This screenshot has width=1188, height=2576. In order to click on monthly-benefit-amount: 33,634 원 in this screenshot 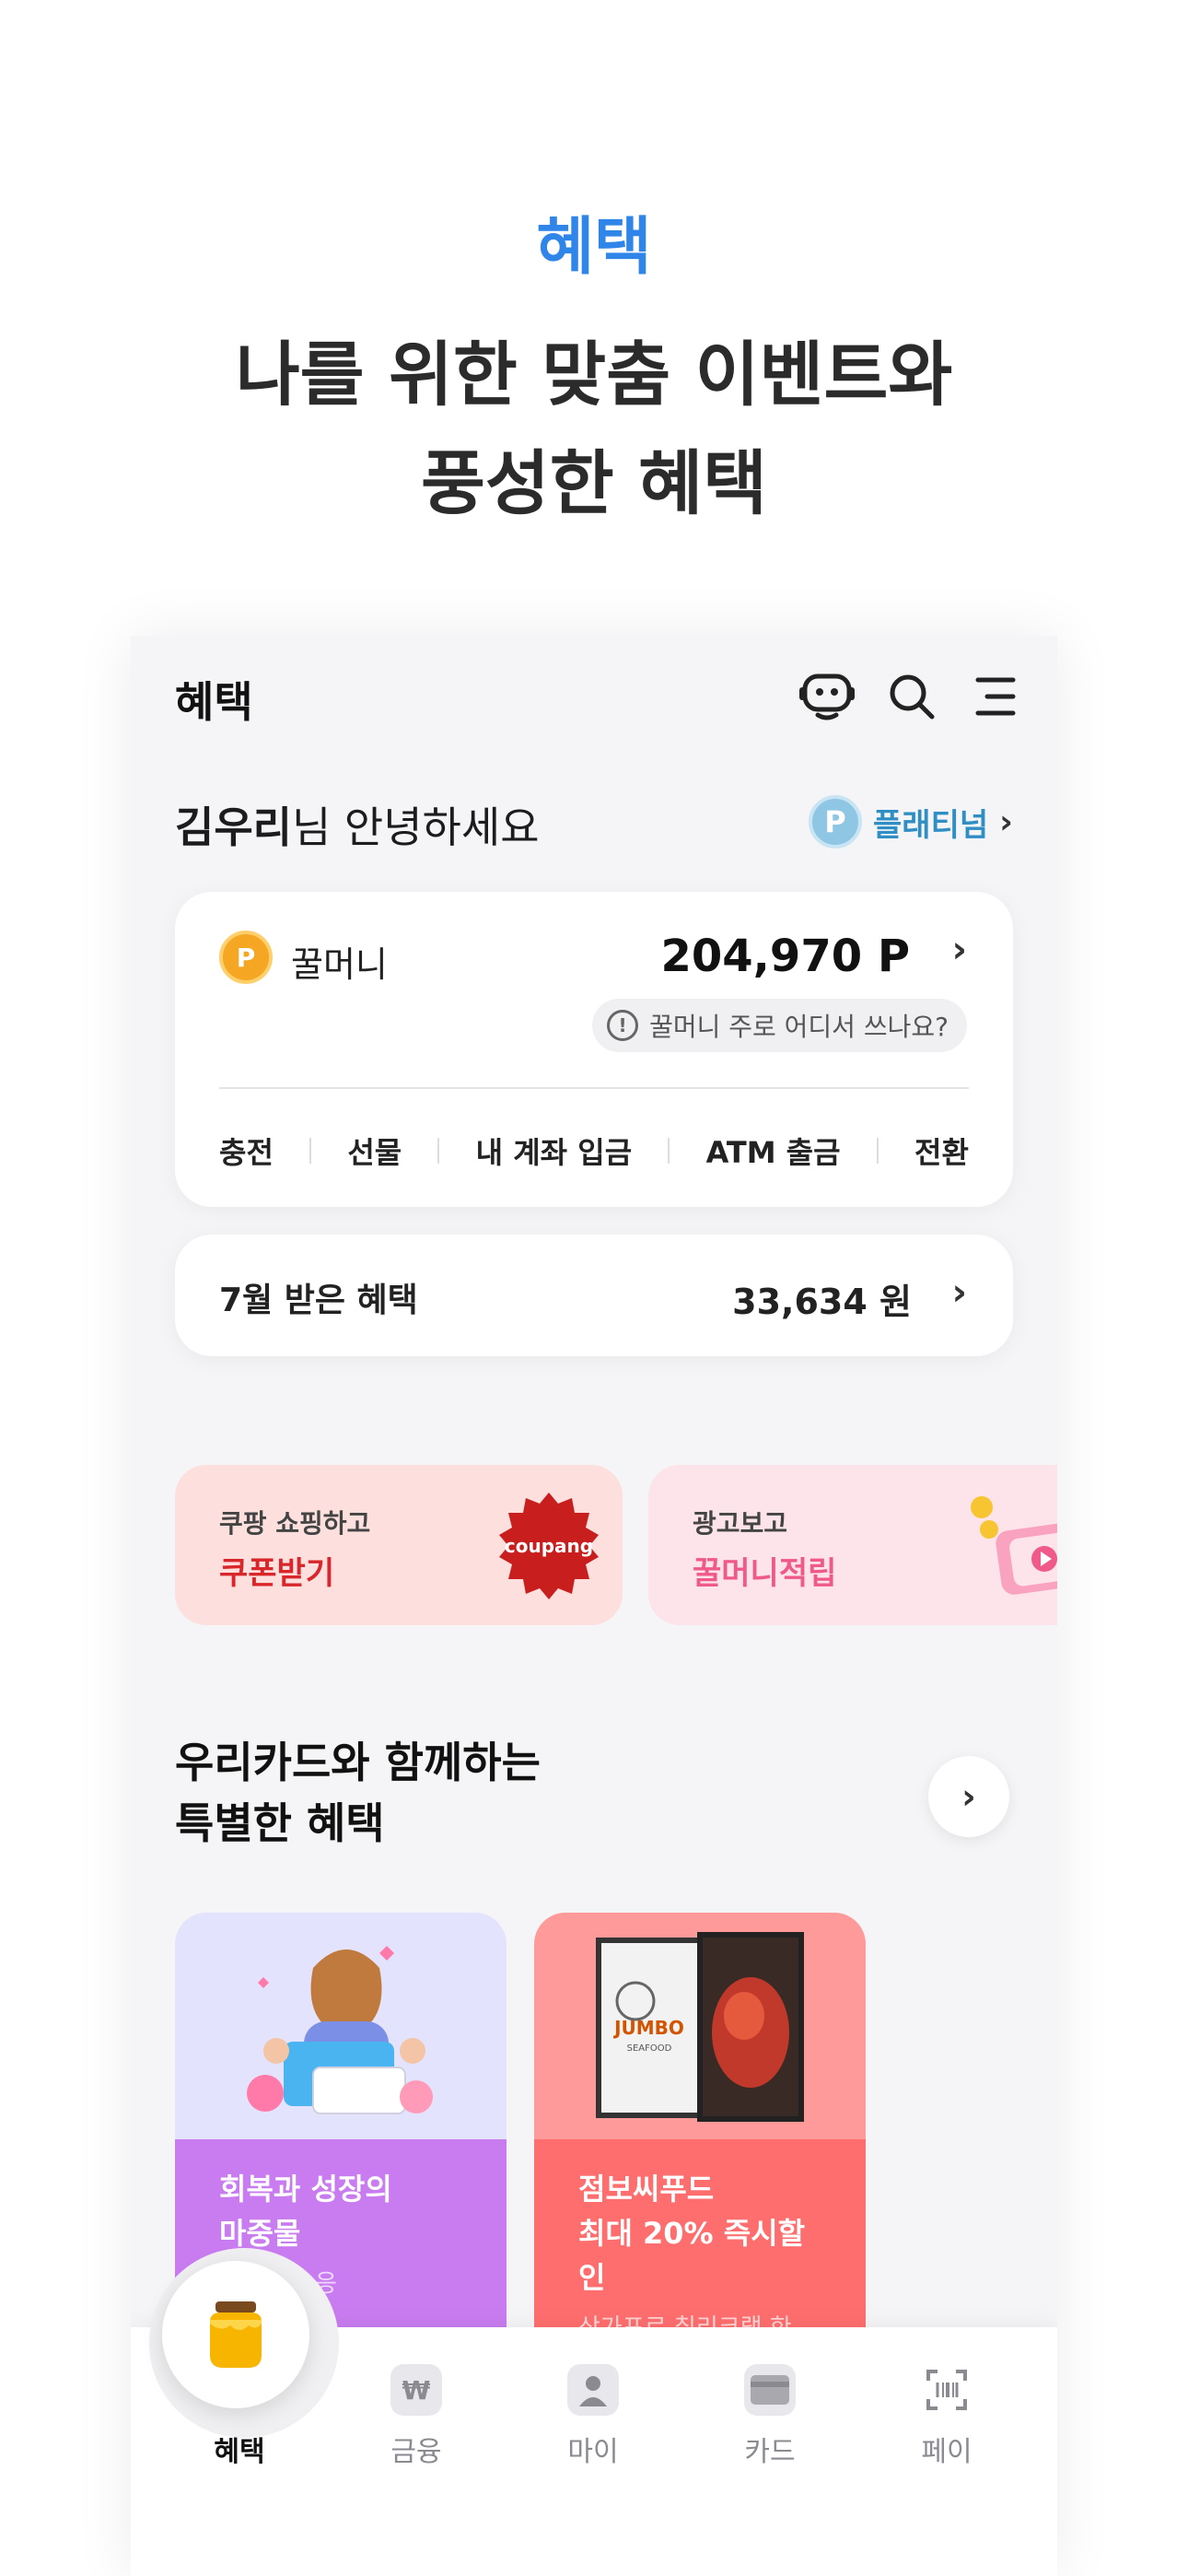, I will do `click(822, 1302)`.